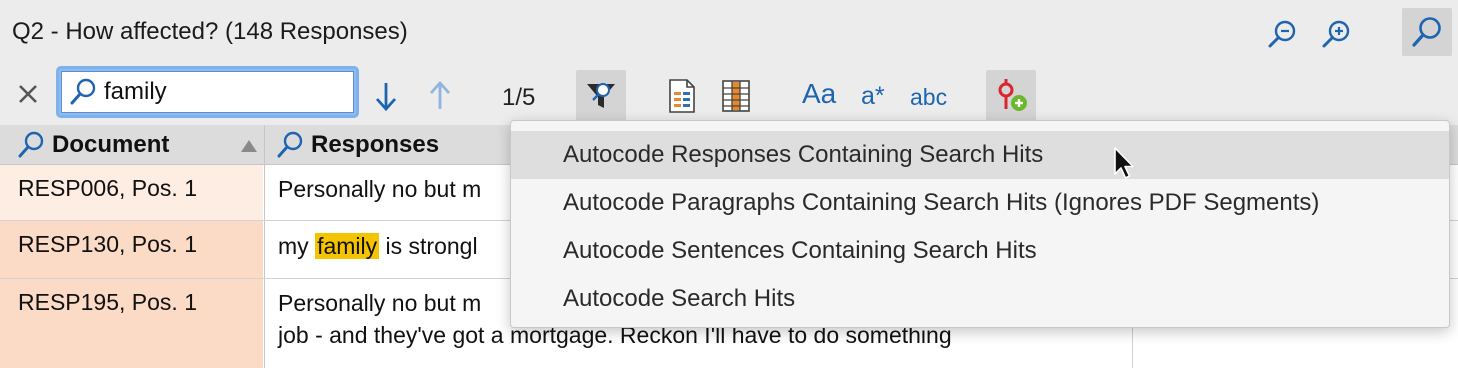 This screenshot has width=1458, height=368. What do you see at coordinates (375, 144) in the screenshot?
I see `column-header-label: Responses` at bounding box center [375, 144].